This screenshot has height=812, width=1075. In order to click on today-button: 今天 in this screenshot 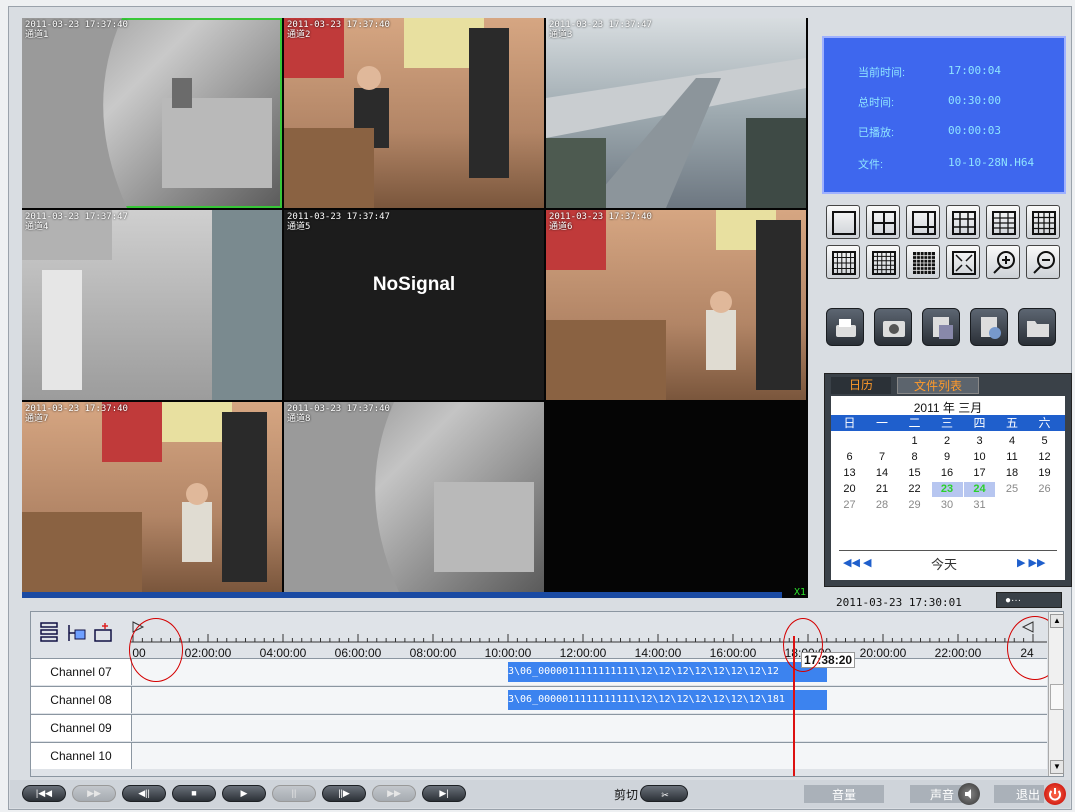, I will do `click(944, 563)`.